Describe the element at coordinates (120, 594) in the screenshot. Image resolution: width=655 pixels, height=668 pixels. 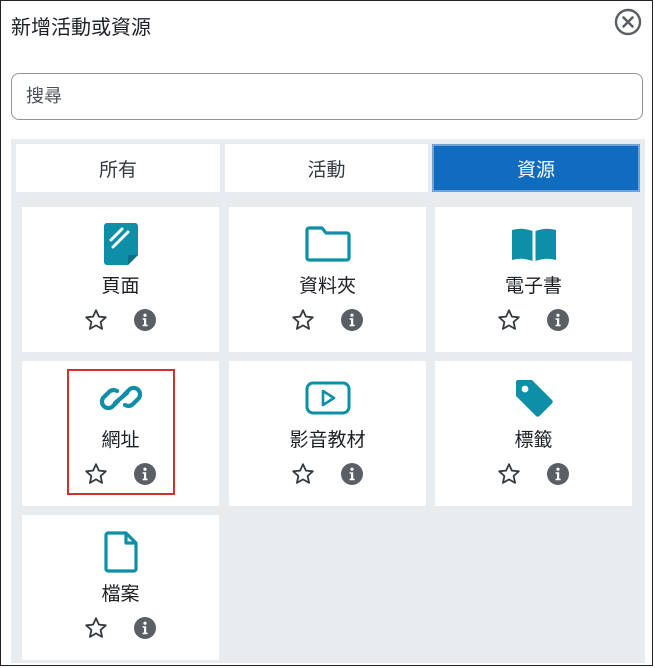
I see `module-name: 檔案` at that location.